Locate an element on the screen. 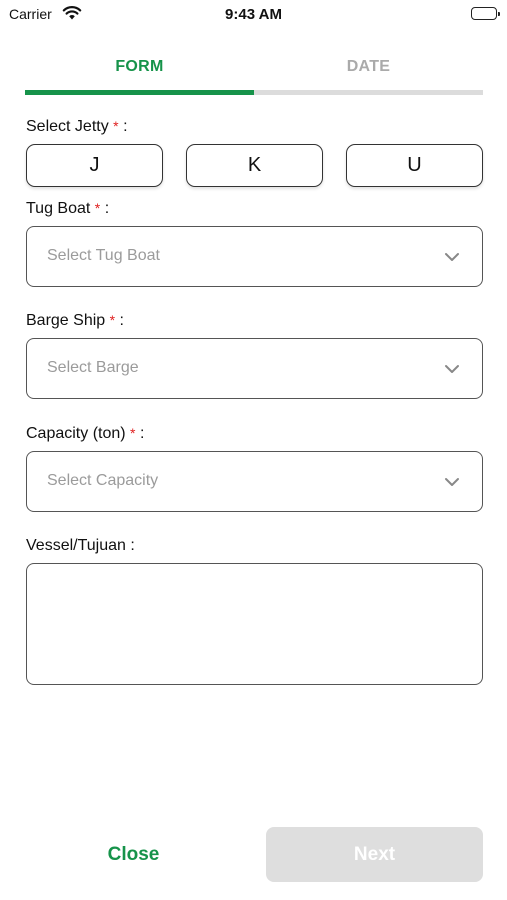  vessel-textarea is located at coordinates (254, 624).